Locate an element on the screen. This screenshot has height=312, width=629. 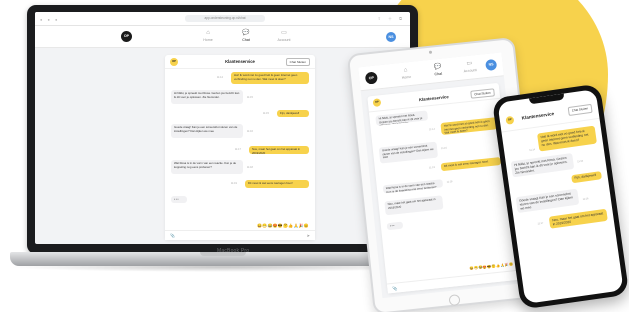
account-icon: ▭ is located at coordinates (284, 33).